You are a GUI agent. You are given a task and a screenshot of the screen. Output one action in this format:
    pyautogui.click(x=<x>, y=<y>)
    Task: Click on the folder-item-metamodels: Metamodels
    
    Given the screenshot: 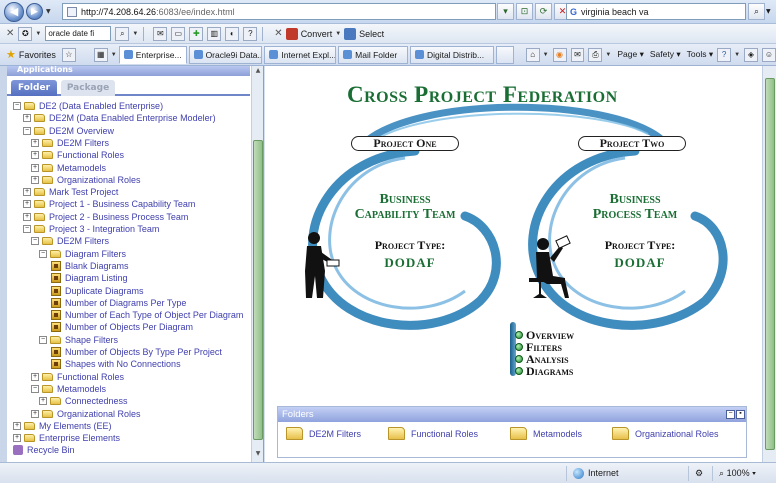 What is the action you would take?
    pyautogui.click(x=546, y=433)
    